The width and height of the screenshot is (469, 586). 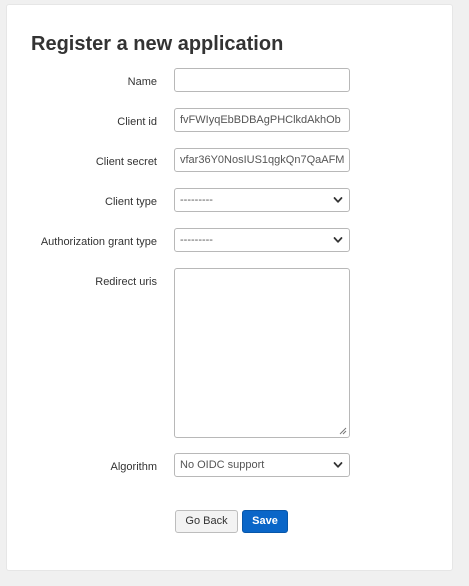 I want to click on grant-type-select: ---------, so click(x=262, y=240).